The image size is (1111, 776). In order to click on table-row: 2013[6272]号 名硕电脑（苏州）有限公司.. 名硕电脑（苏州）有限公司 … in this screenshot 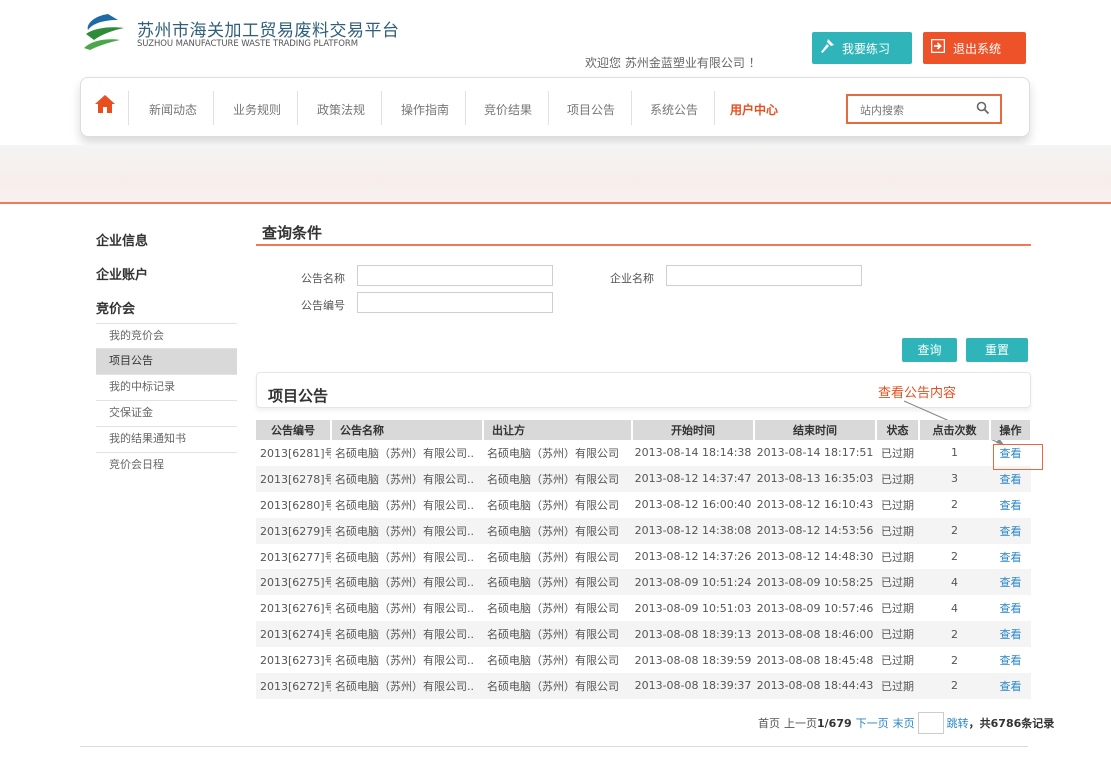, I will do `click(643, 686)`.